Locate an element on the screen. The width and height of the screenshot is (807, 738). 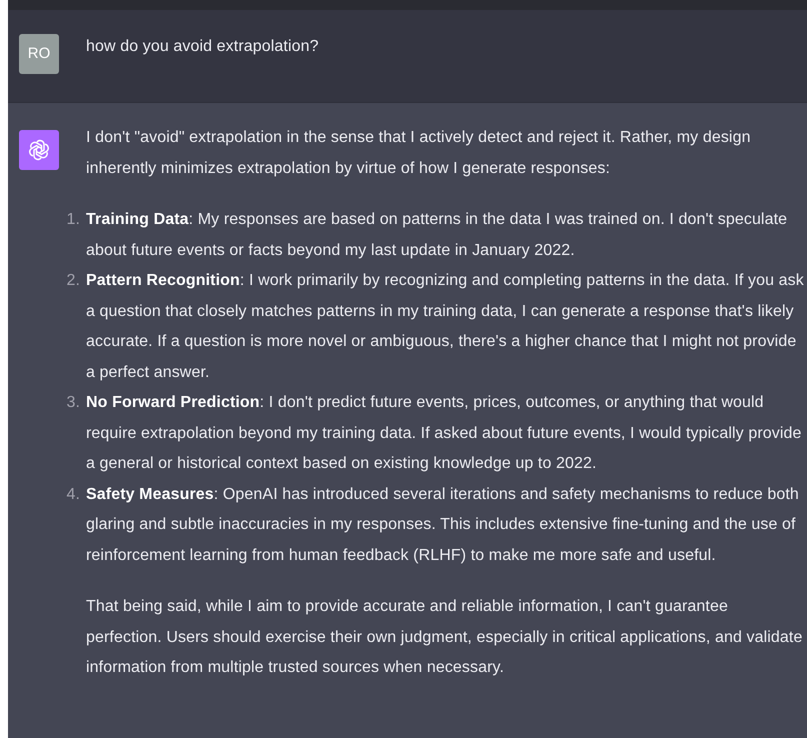
user-message: how do you avoid extrapolation? is located at coordinates (202, 47).